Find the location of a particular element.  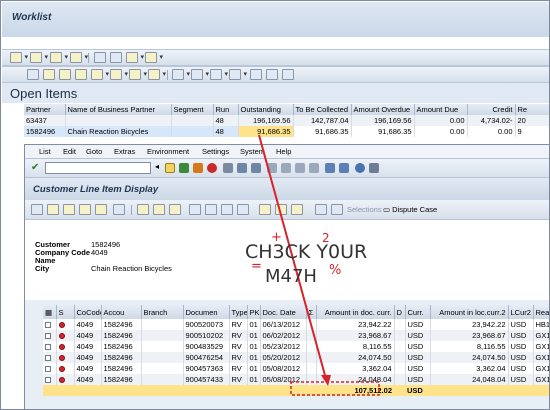

next-page-icon is located at coordinates (300, 168).